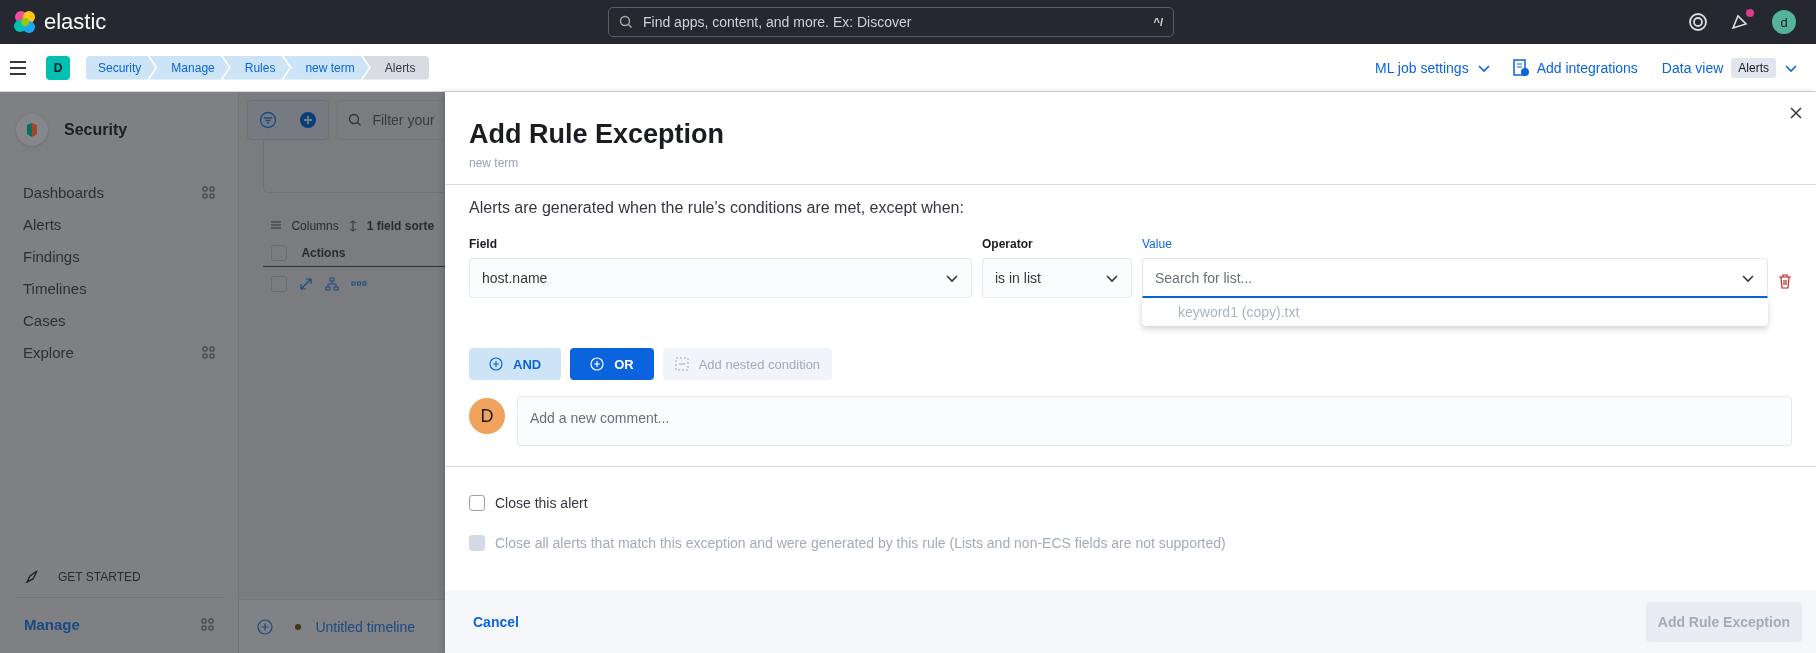  I want to click on operator-label: Operator, so click(1008, 244).